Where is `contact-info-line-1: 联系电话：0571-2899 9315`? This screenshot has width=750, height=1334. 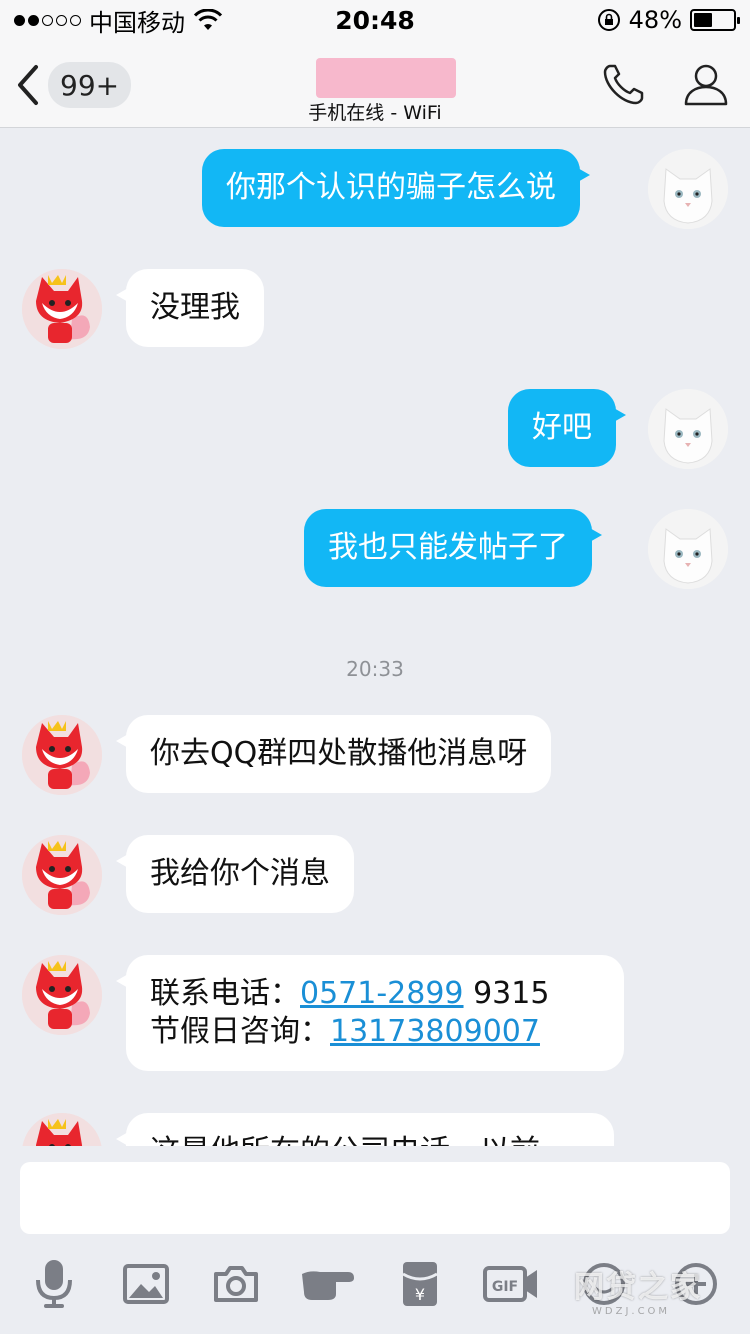 contact-info-line-1: 联系电话：0571-2899 9315 is located at coordinates (375, 994).